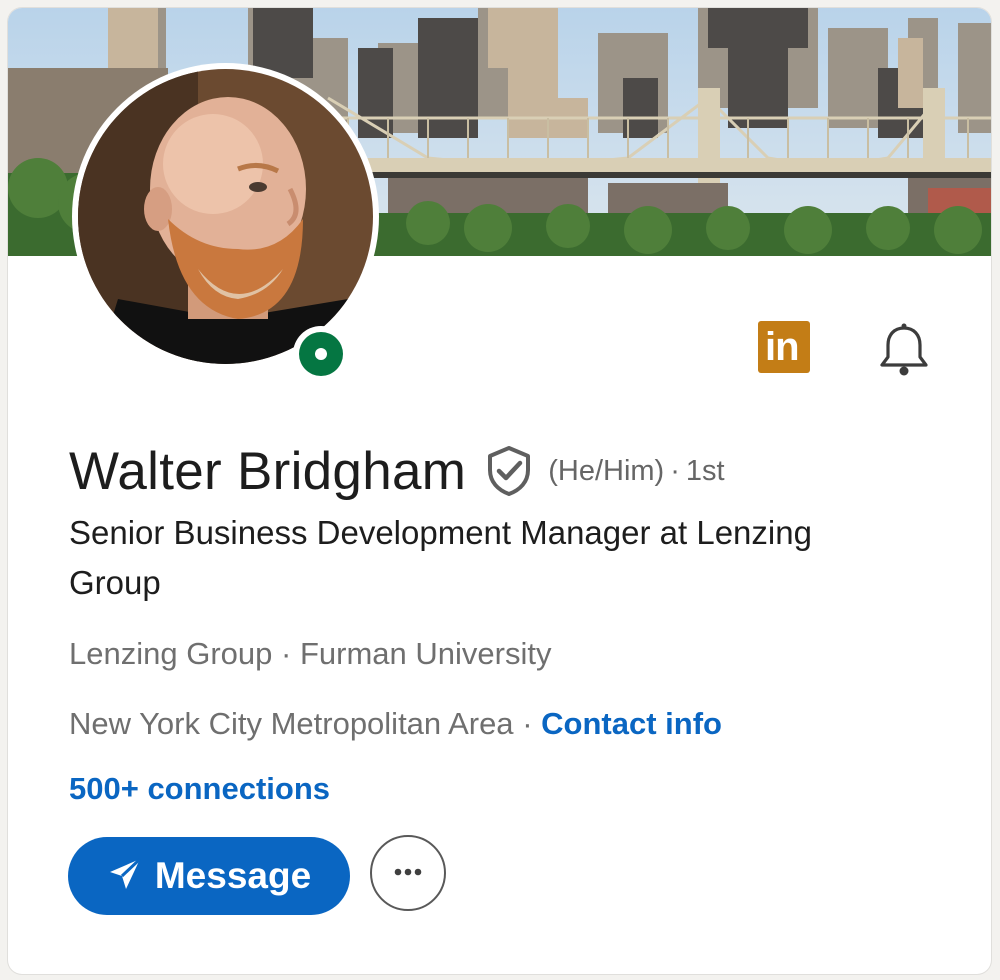  I want to click on message-button-label: Message, so click(233, 875).